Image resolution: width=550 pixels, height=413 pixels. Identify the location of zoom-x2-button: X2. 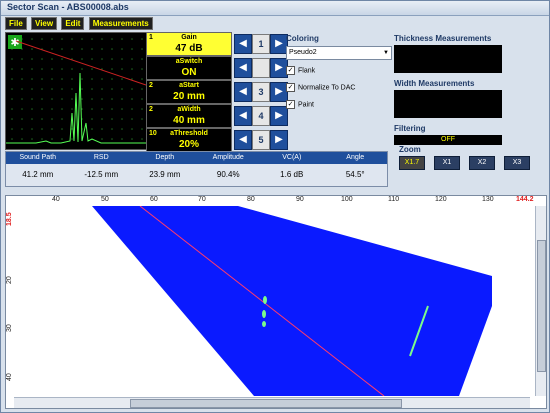
(482, 163).